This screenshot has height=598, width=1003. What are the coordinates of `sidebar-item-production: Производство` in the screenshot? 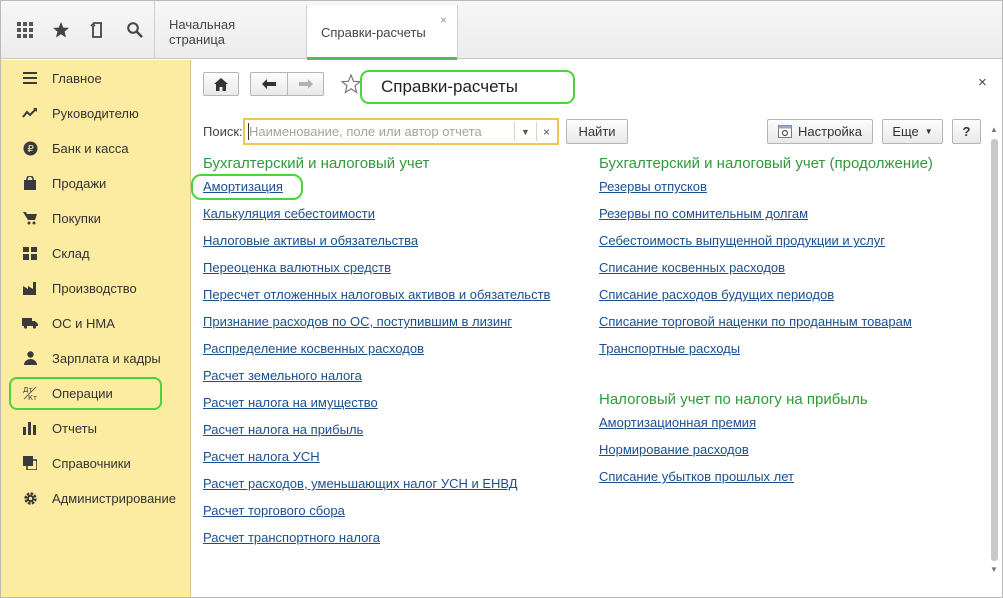 It's located at (96, 288).